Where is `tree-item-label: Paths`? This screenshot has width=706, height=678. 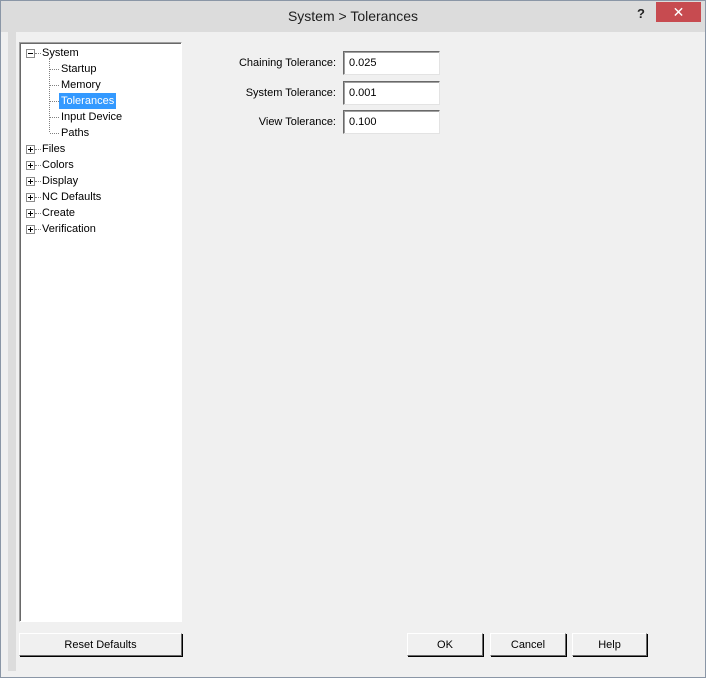
tree-item-label: Paths is located at coordinates (75, 133).